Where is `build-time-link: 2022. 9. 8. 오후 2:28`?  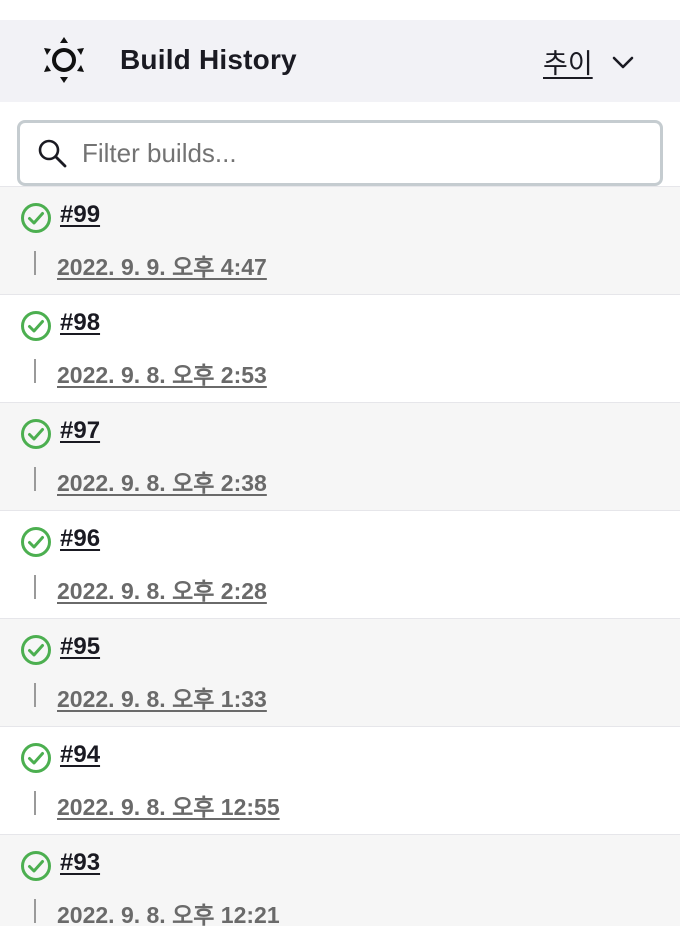
build-time-link: 2022. 9. 8. 오후 2:28 is located at coordinates (162, 589).